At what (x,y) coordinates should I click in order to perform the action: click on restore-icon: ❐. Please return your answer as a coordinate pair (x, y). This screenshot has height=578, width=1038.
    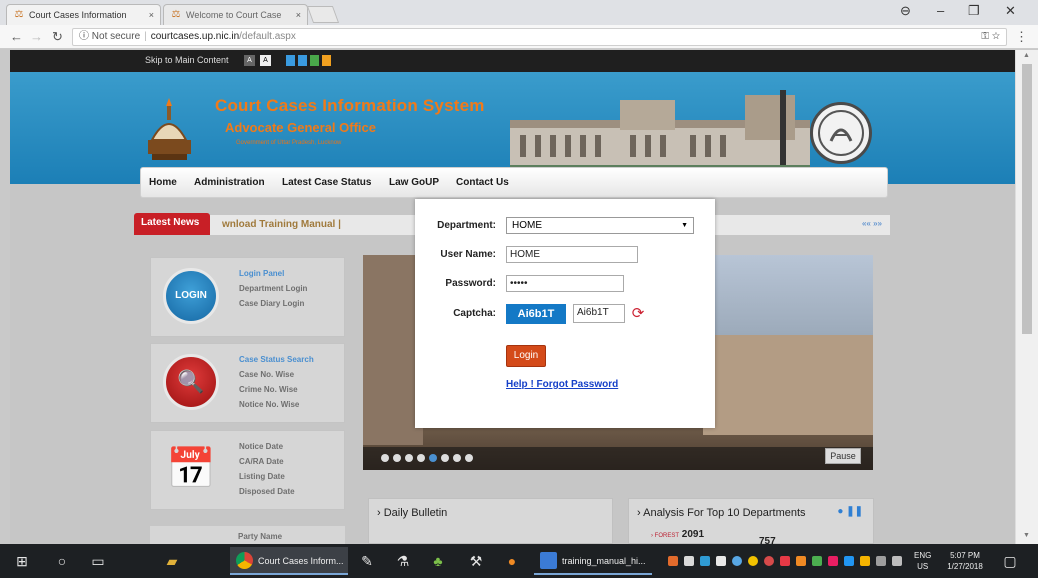
    Looking at the image, I should click on (974, 11).